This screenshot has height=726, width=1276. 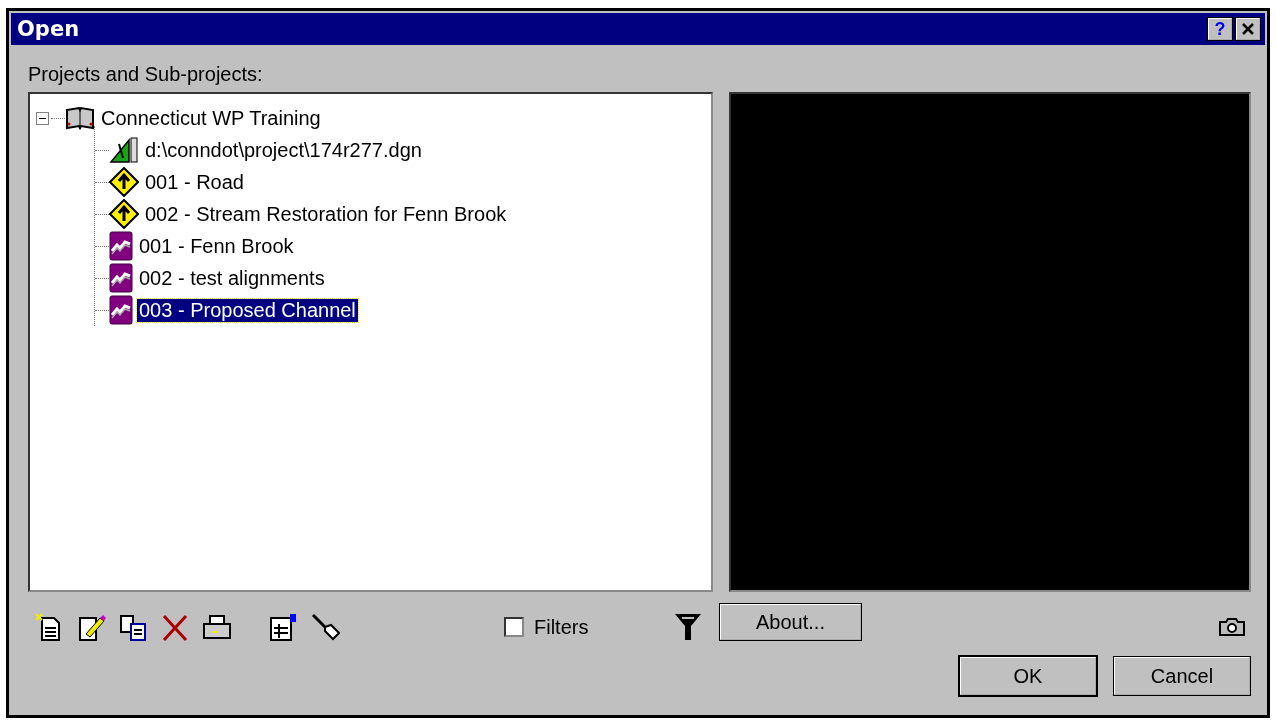 I want to click on tree-item: Connecticut WP Training, so click(x=211, y=118).